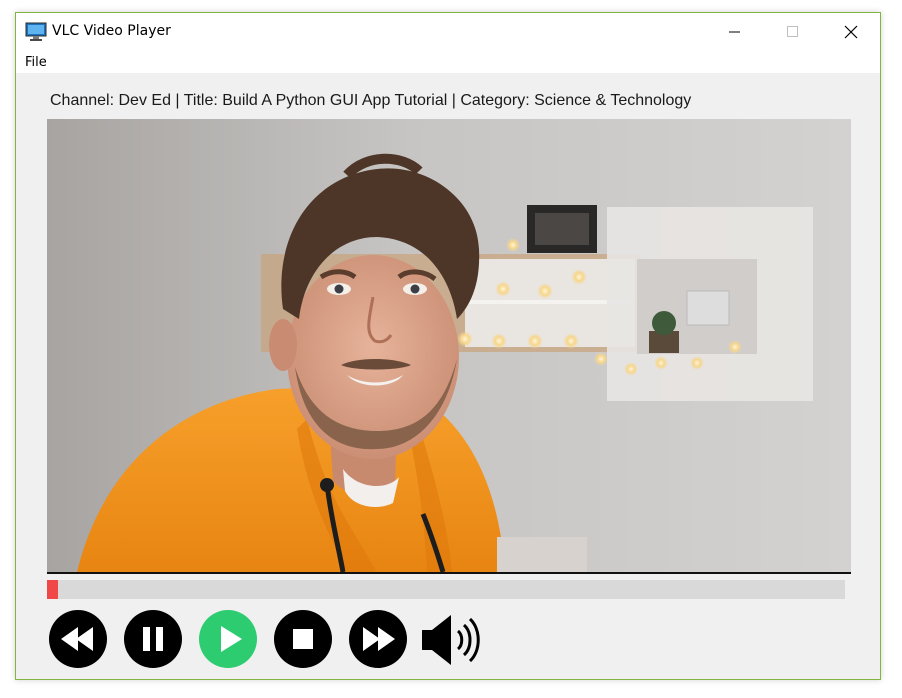  I want to click on fast-forward-button, so click(378, 639).